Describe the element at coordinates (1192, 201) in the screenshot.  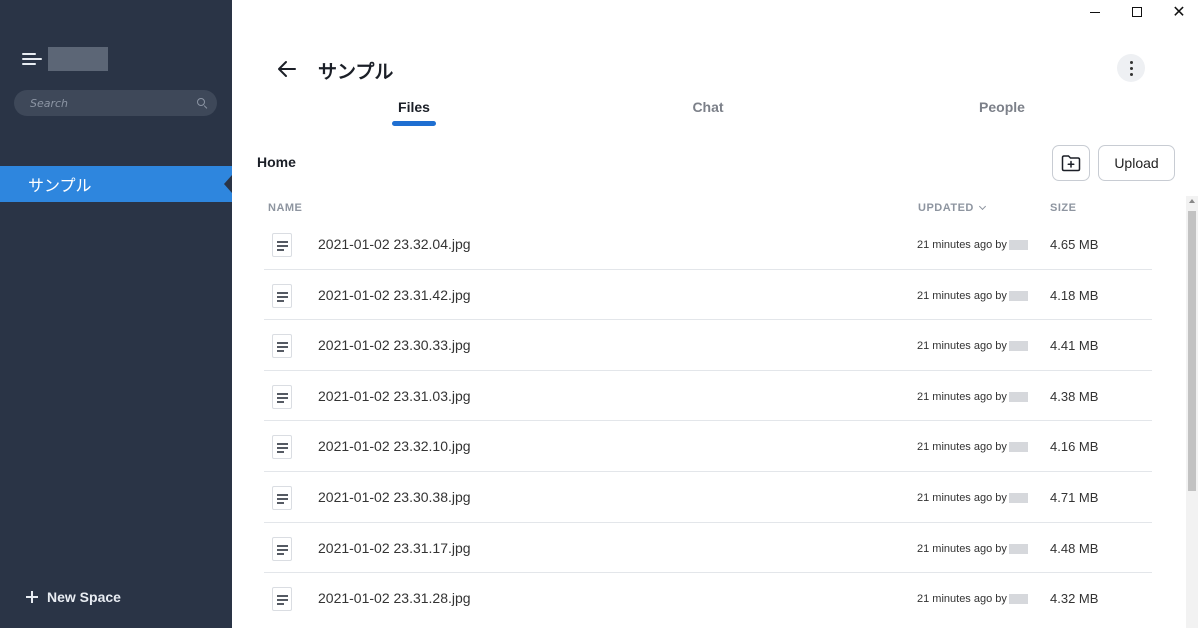
I see `scroll-up-arrow` at that location.